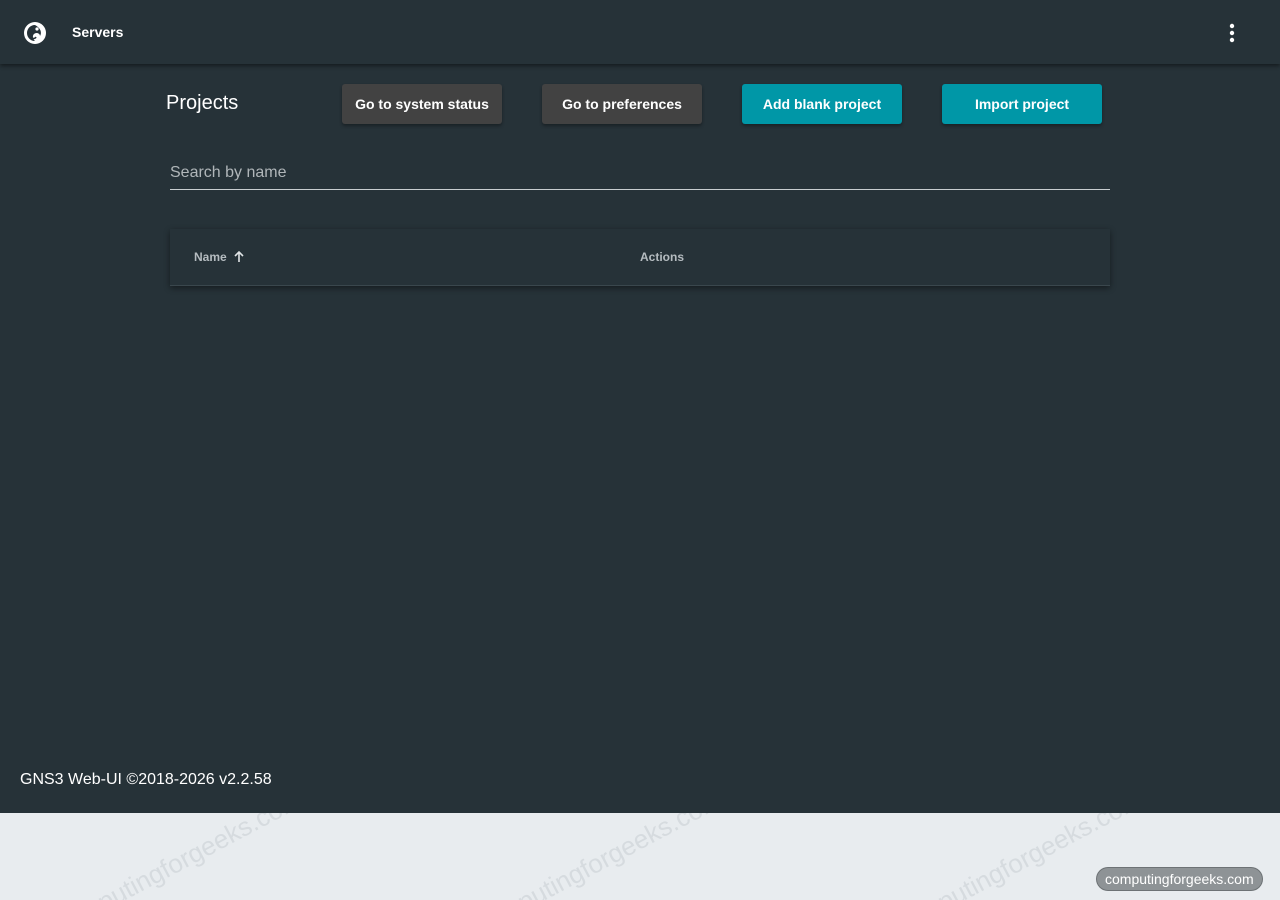 This screenshot has width=1280, height=900. What do you see at coordinates (1179, 879) in the screenshot?
I see `watermark-badge: computingforgeeks.com` at bounding box center [1179, 879].